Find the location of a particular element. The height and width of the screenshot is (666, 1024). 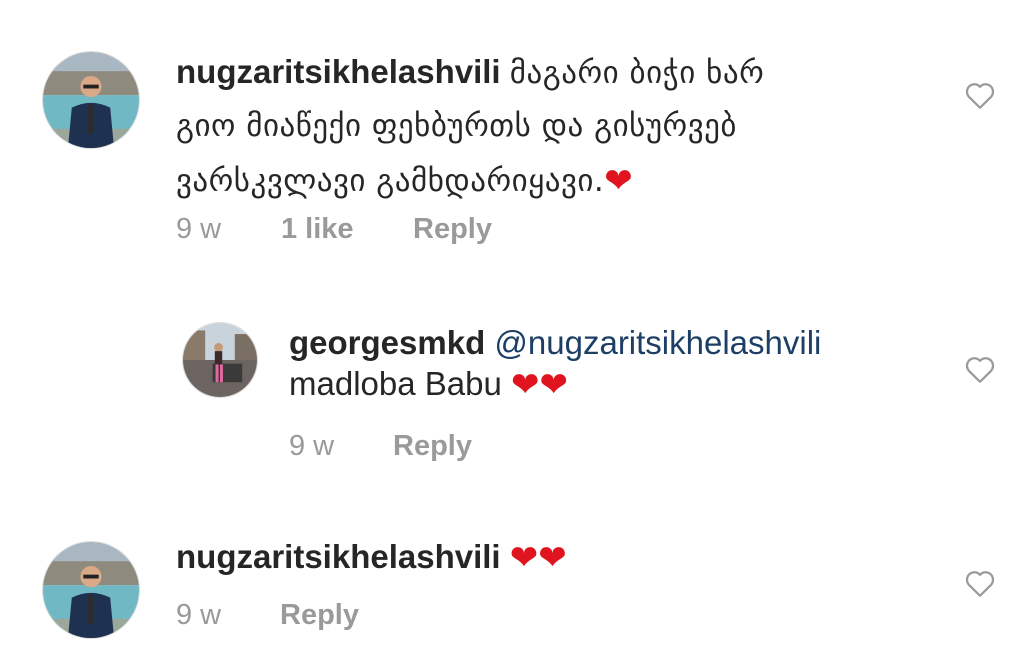

likes-count: 1 like is located at coordinates (317, 229).